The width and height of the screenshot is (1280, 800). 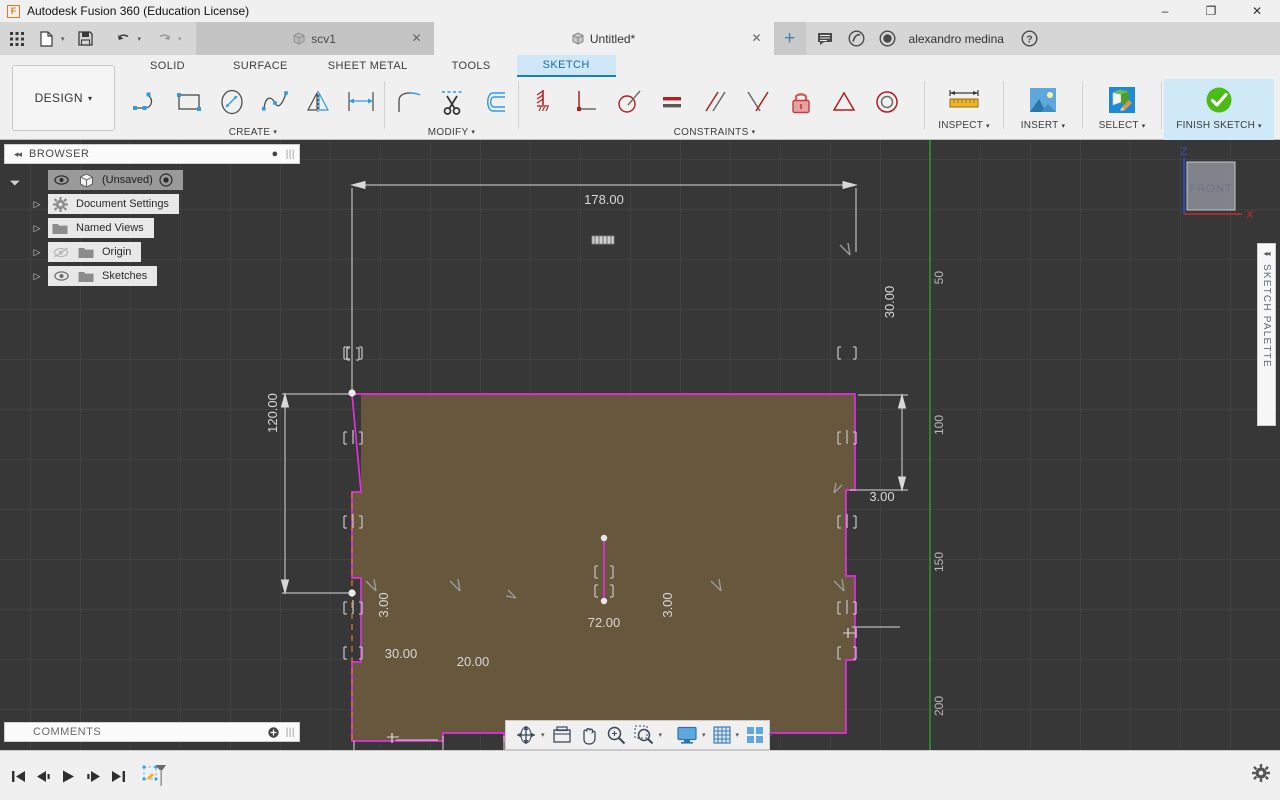 What do you see at coordinates (17, 39) in the screenshot?
I see `grid-apps-icon` at bounding box center [17, 39].